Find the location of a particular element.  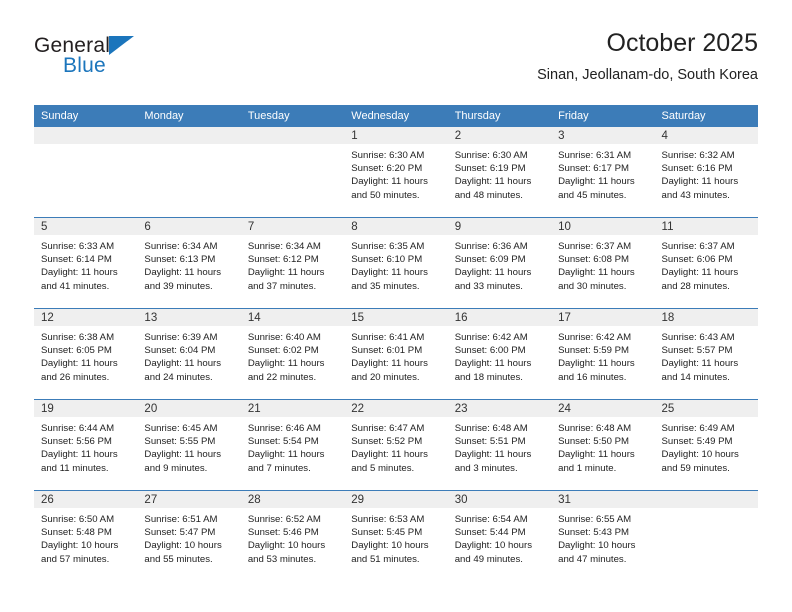

sunrise-text: Sunrise: 6:31 AM is located at coordinates (595, 155).